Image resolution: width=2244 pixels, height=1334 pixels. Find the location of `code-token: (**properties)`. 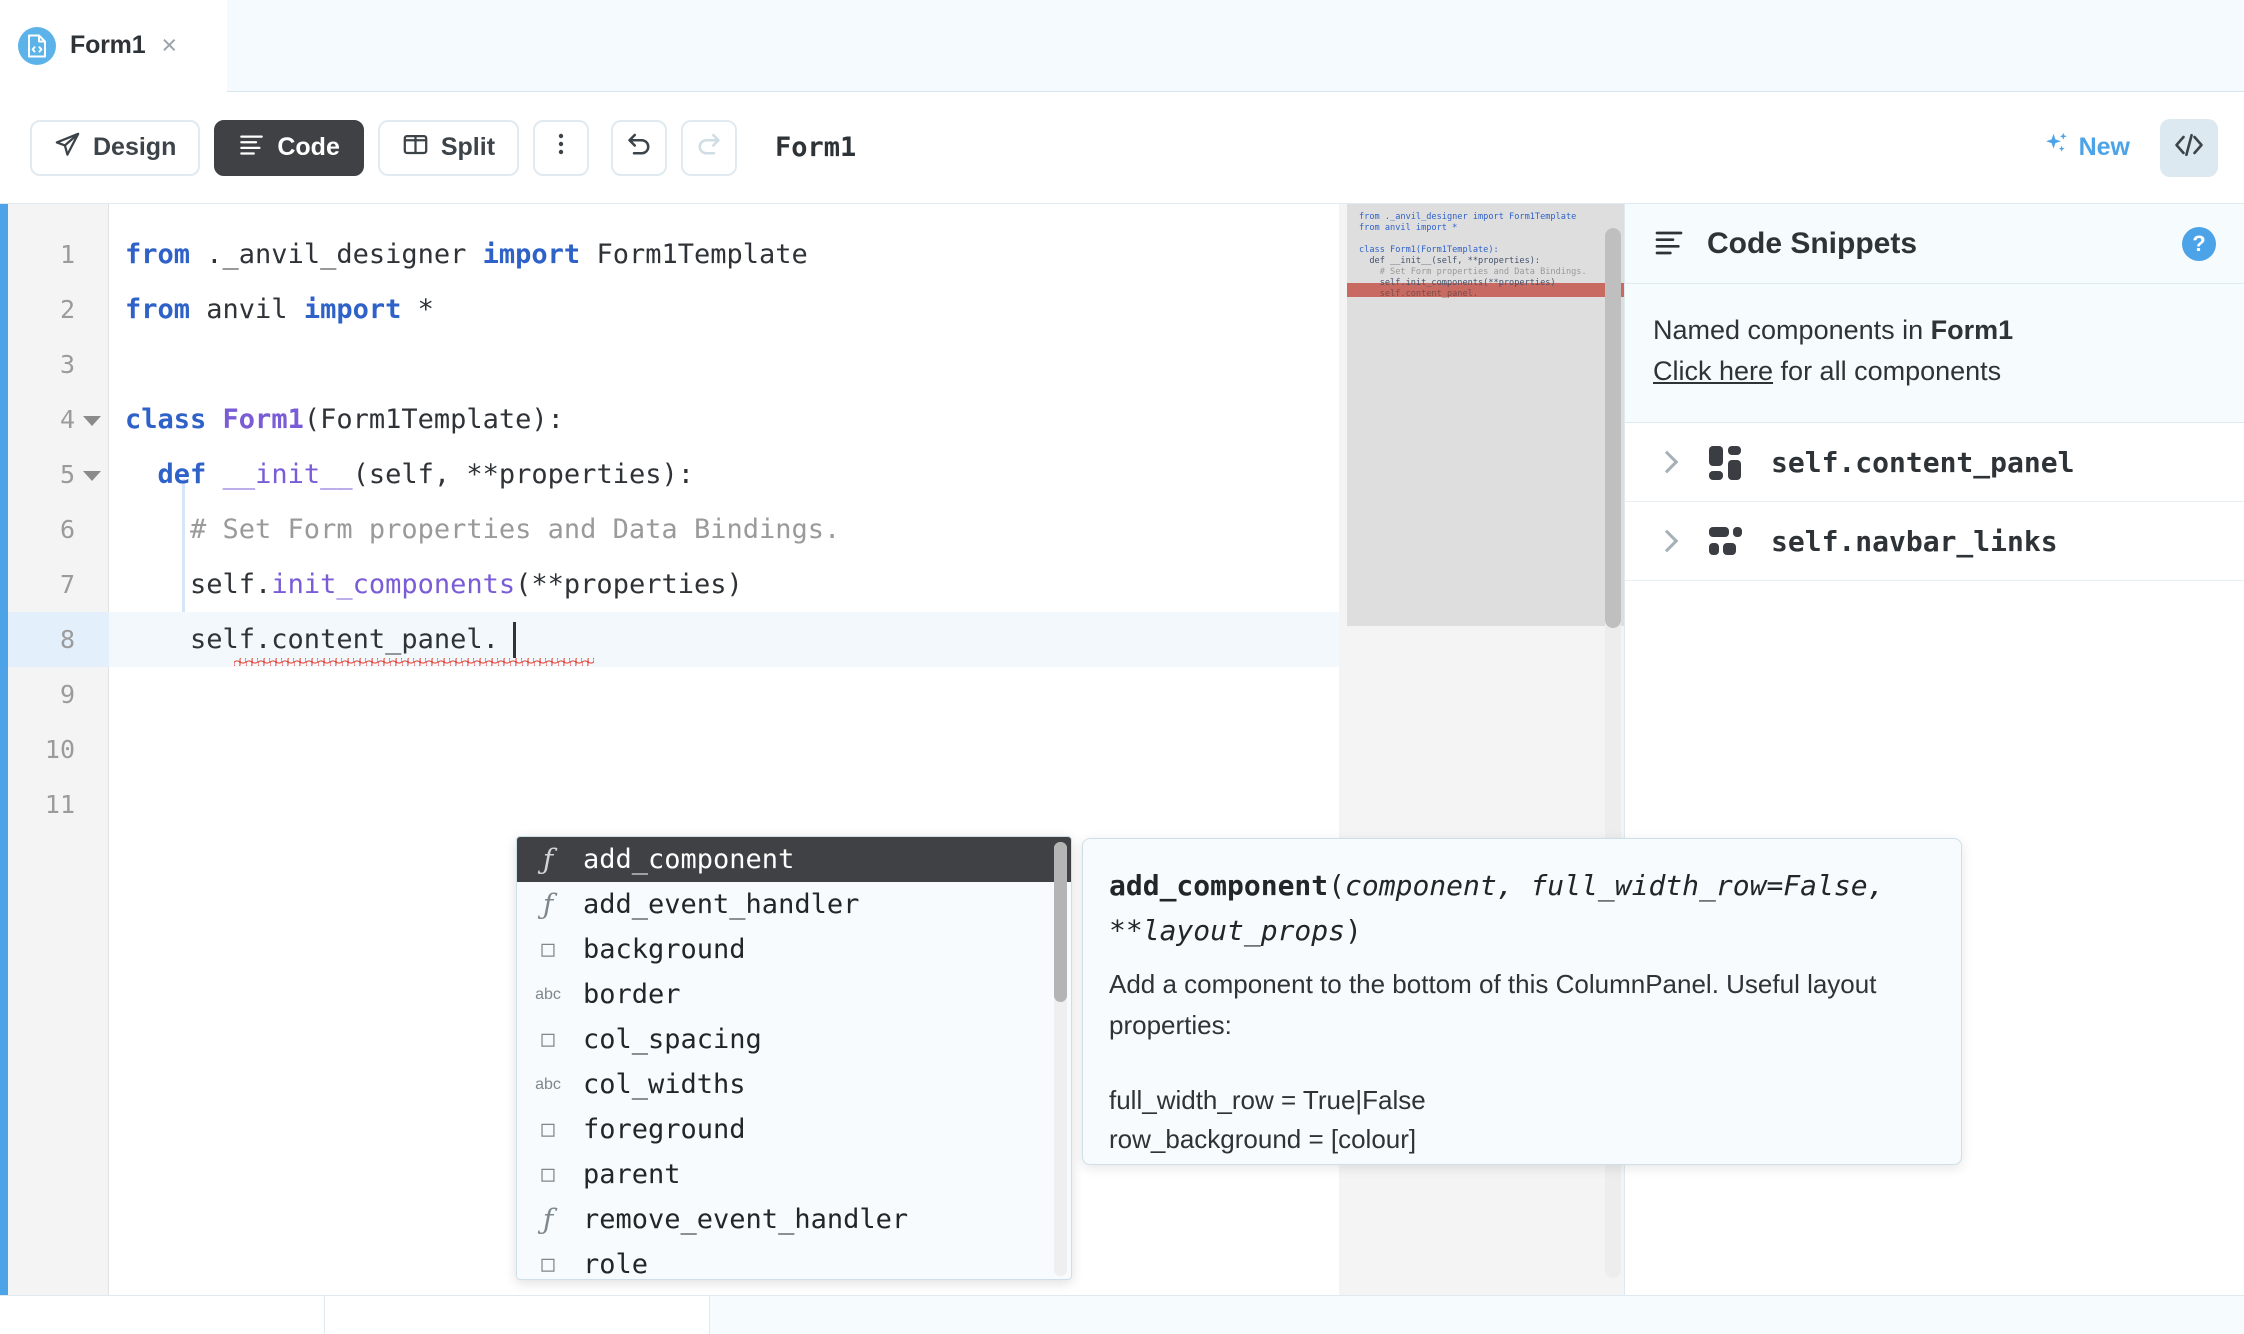

code-token: (**properties) is located at coordinates (629, 584).